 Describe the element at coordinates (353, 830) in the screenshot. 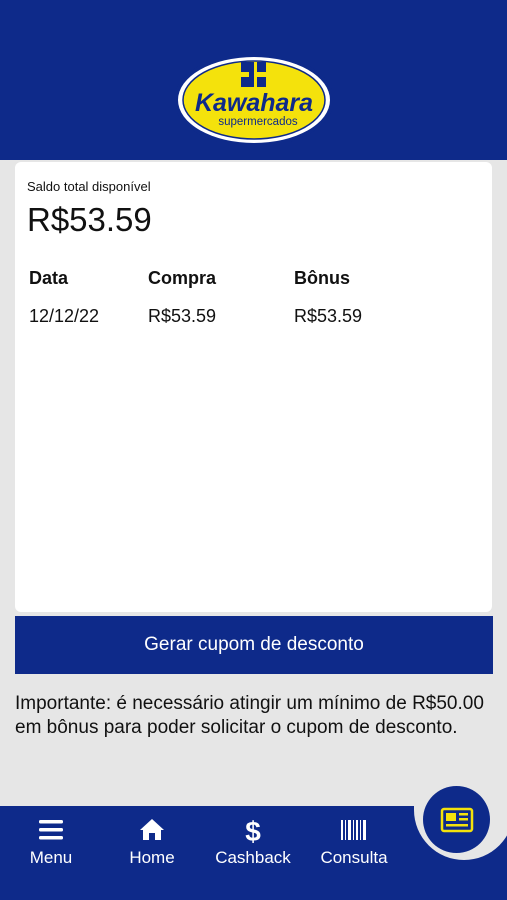

I see `barcode-icon` at that location.